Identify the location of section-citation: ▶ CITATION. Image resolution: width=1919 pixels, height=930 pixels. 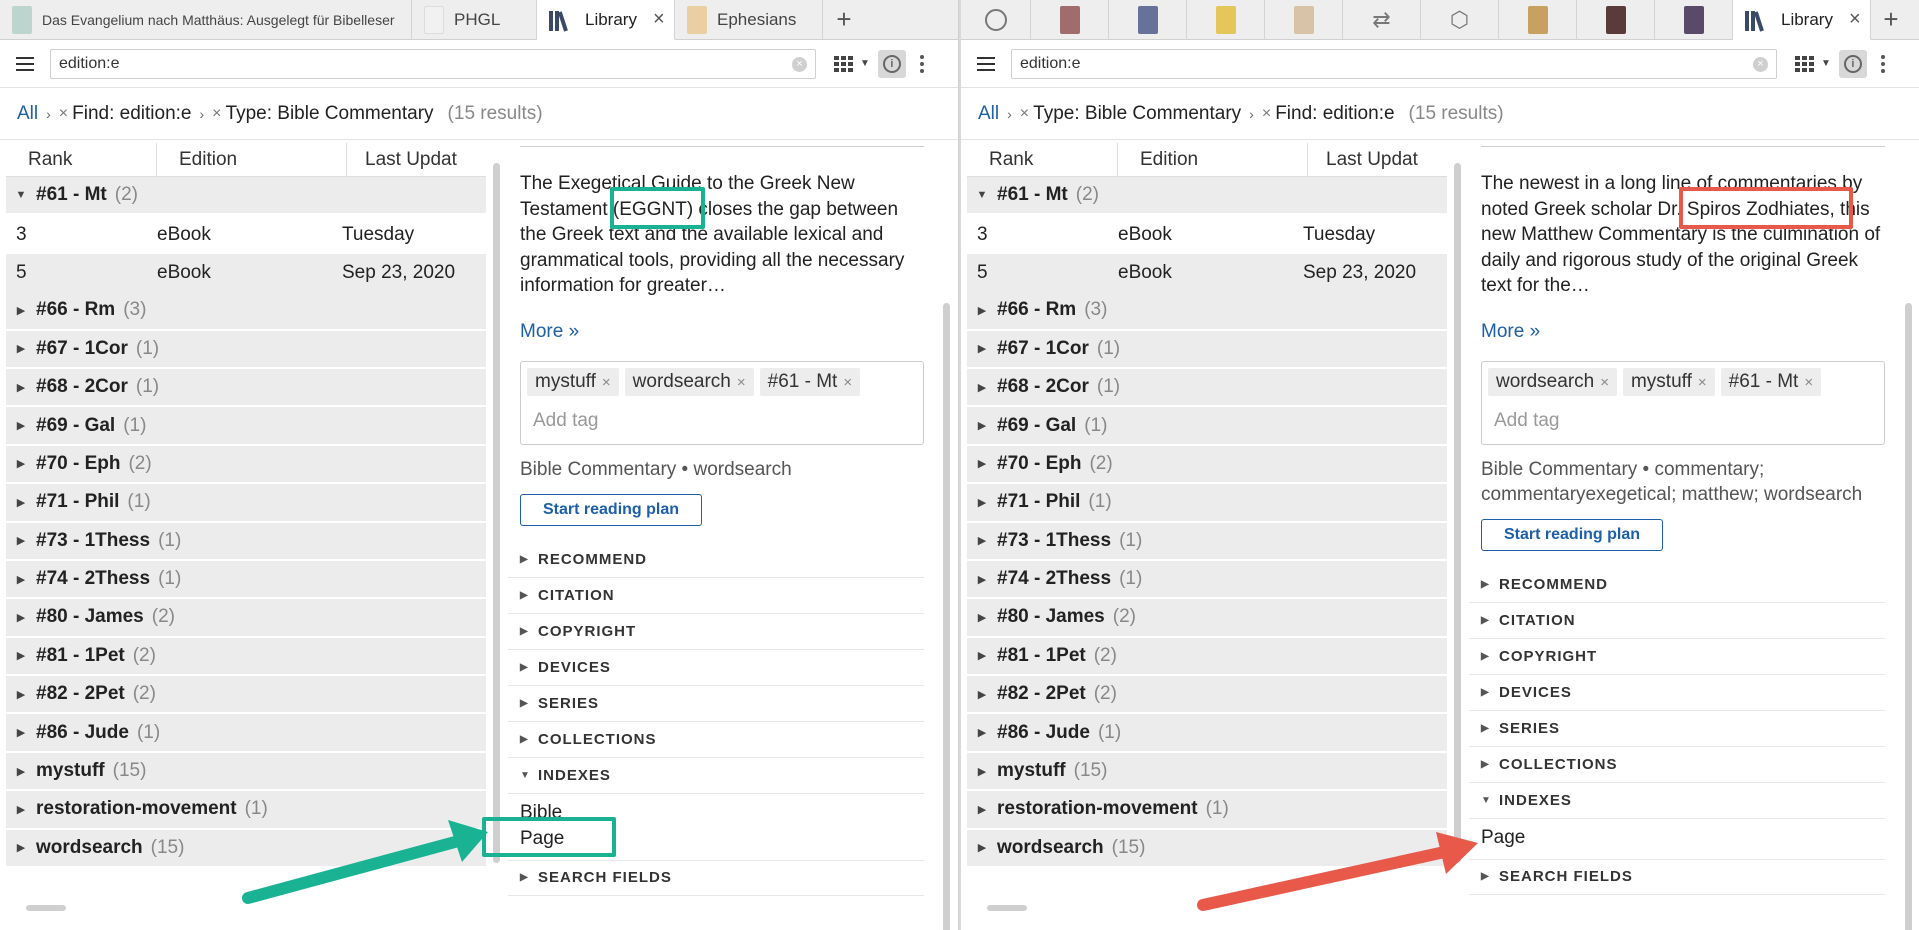
(716, 596).